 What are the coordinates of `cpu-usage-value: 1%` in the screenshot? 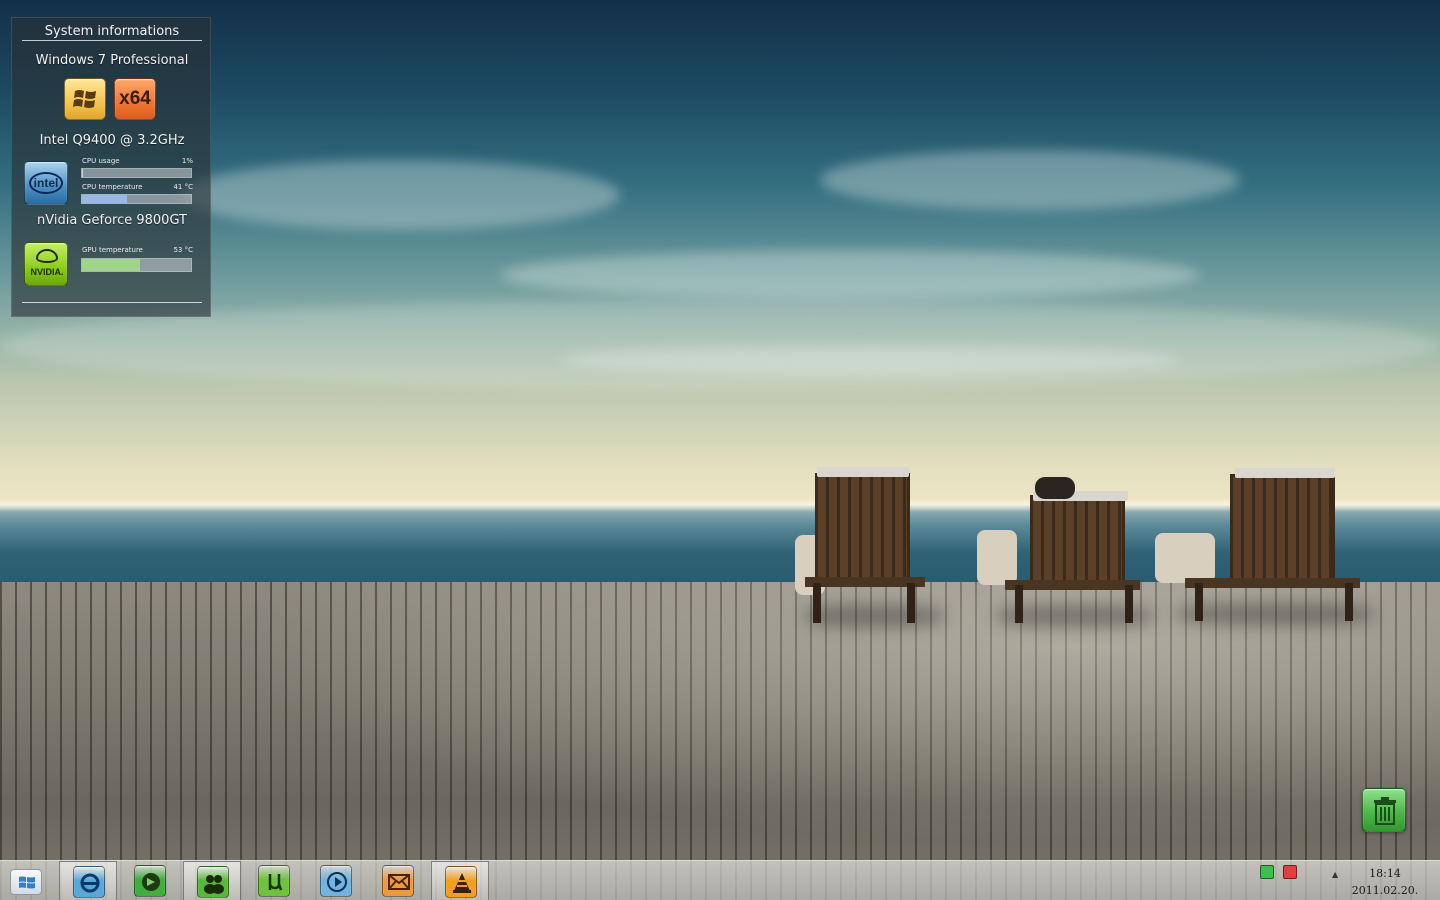 It's located at (187, 161).